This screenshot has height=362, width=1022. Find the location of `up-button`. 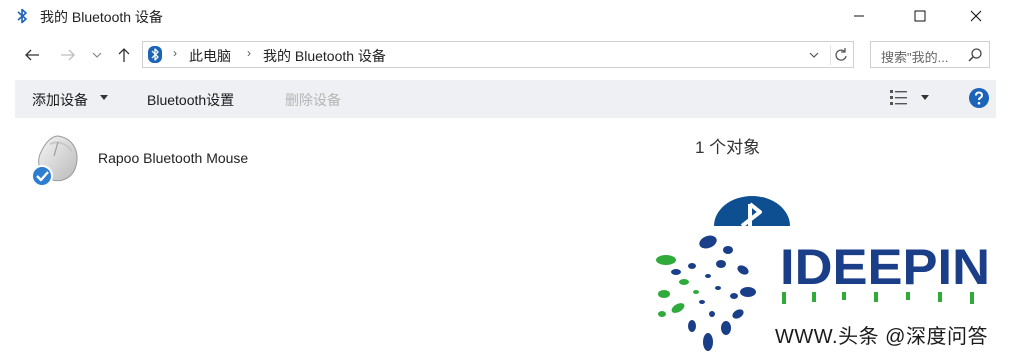

up-button is located at coordinates (124, 55).